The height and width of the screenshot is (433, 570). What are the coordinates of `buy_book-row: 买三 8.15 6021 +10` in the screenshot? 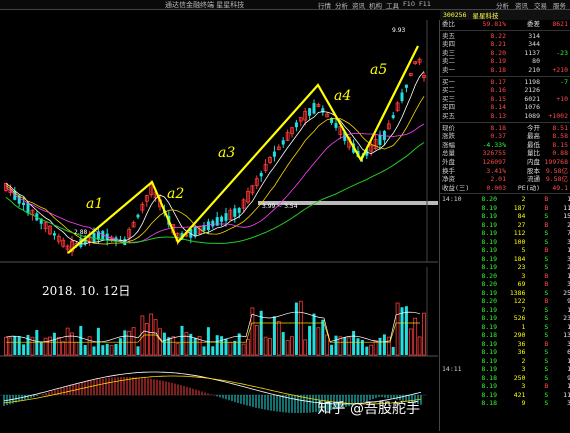 It's located at (505, 99).